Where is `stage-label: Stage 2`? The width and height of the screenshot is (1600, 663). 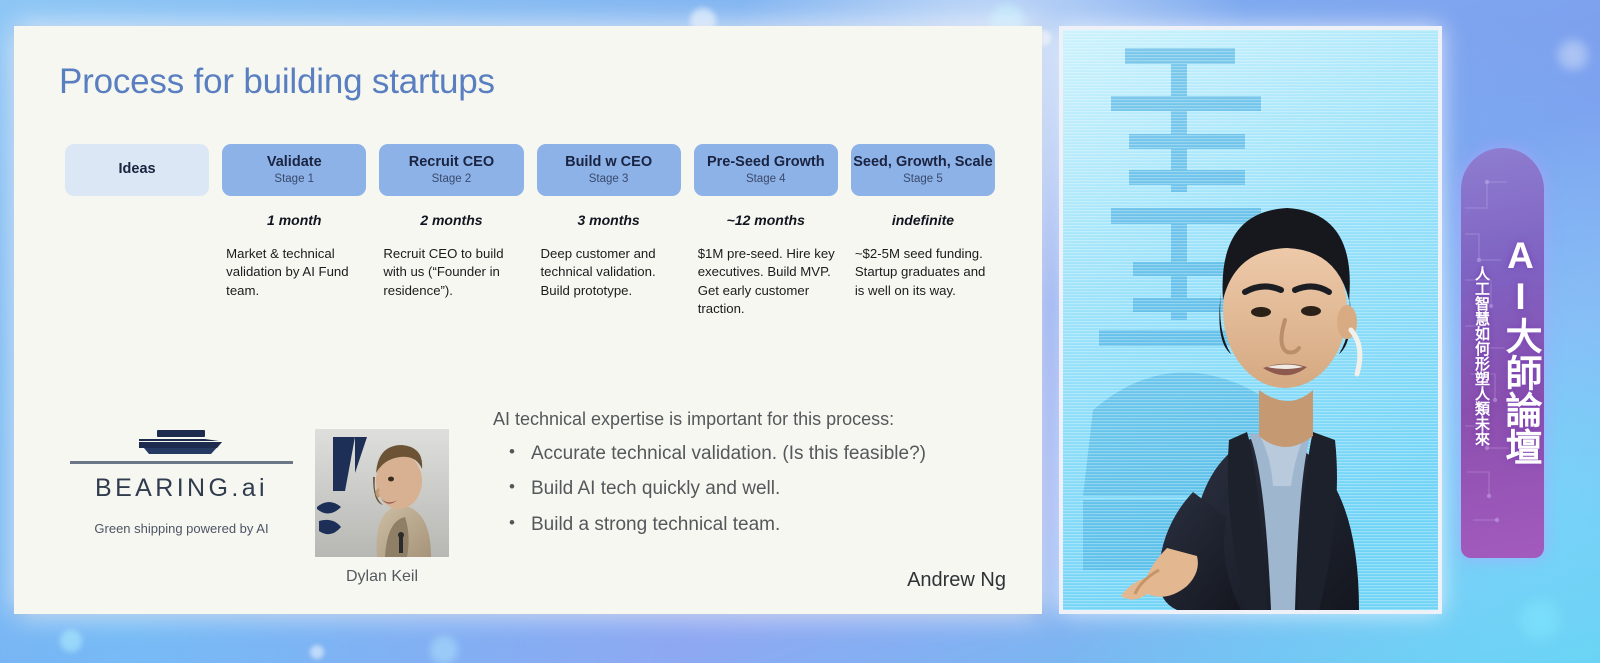 stage-label: Stage 2 is located at coordinates (451, 178).